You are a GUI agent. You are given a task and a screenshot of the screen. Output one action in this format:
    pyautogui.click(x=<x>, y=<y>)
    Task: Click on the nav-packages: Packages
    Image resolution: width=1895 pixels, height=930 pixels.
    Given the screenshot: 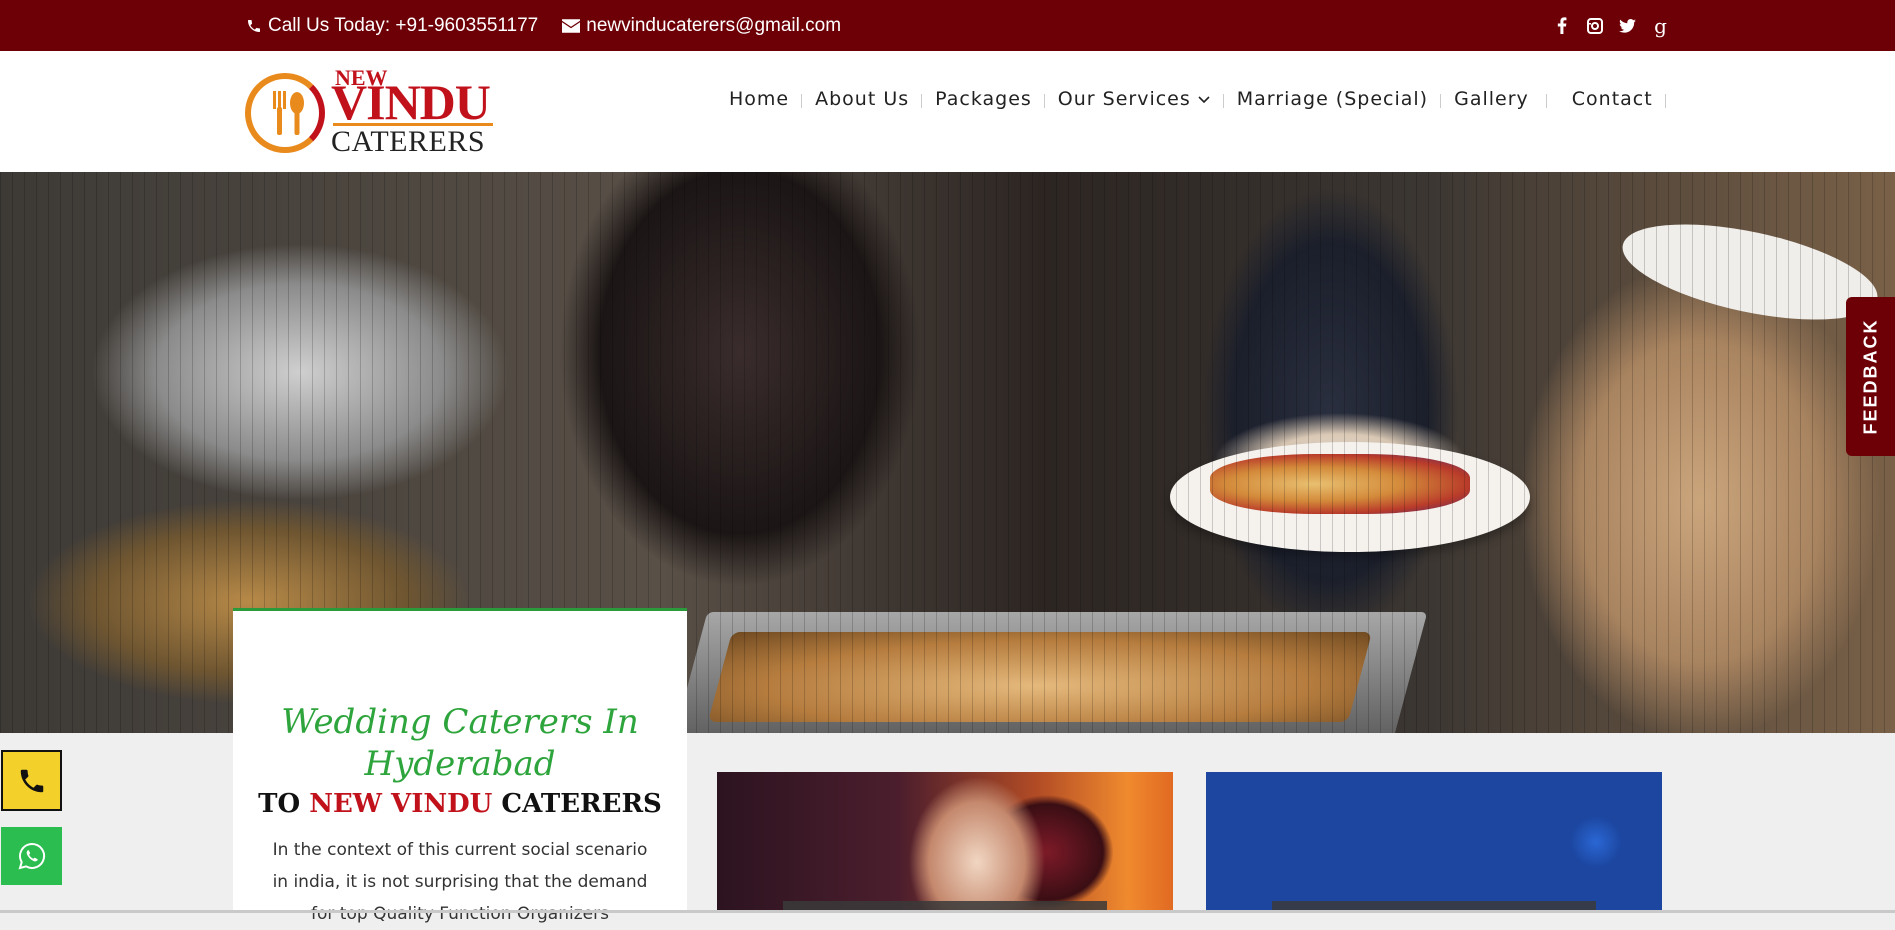 What is the action you would take?
    pyautogui.click(x=983, y=99)
    